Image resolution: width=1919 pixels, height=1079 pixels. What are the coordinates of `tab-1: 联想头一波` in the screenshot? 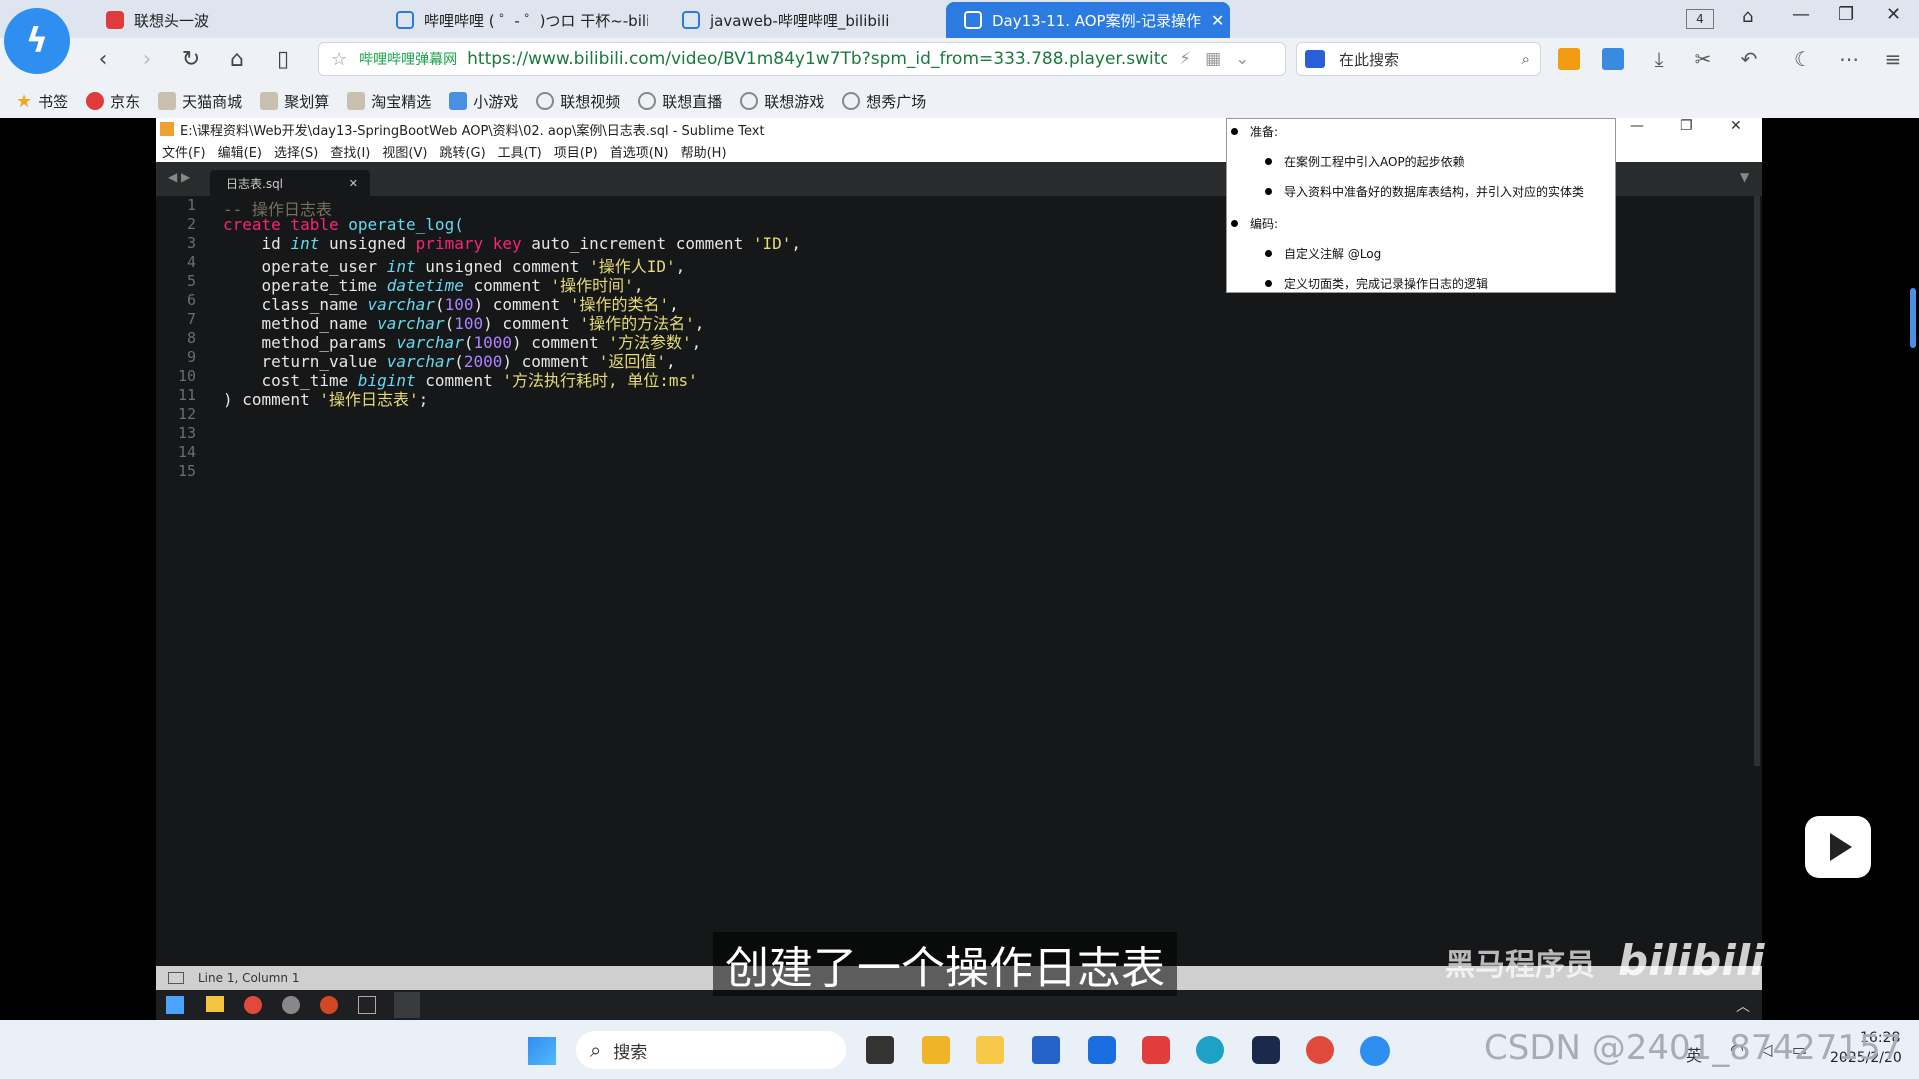 It's located at (228, 20).